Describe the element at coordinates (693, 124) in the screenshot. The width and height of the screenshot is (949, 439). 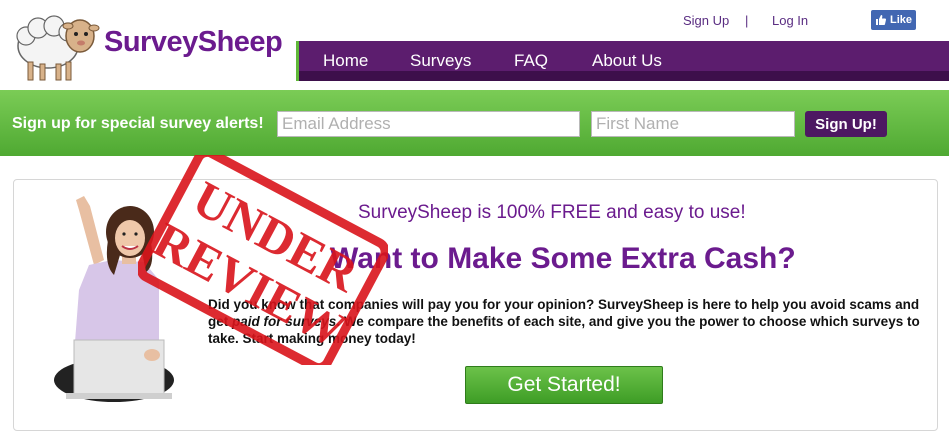
I see `first-name-field` at that location.